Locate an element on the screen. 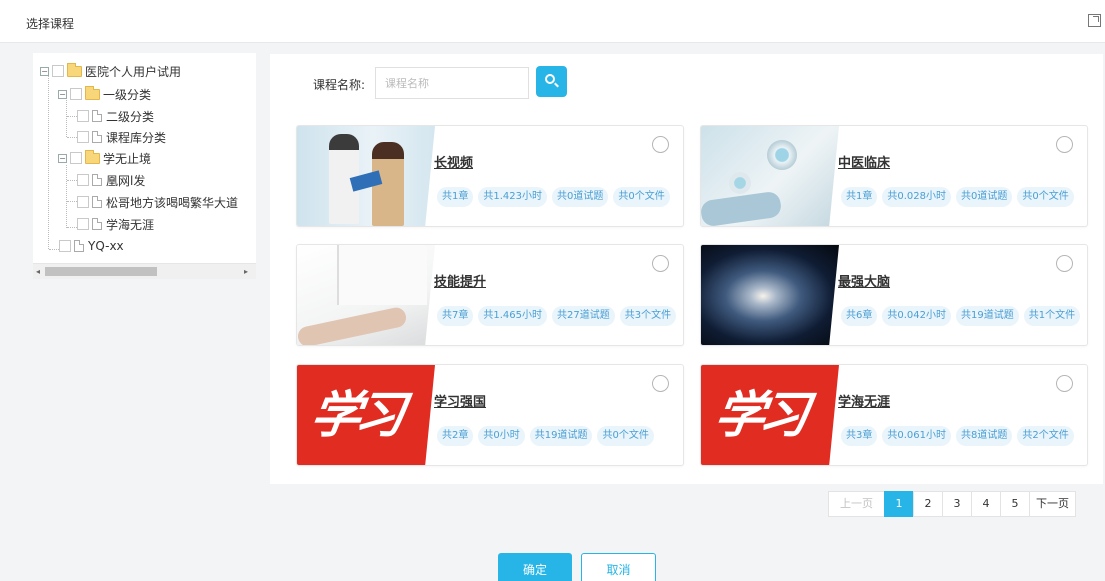 Image resolution: width=1105 pixels, height=581 pixels. file-count-tag: 共3个文件 is located at coordinates (648, 316).